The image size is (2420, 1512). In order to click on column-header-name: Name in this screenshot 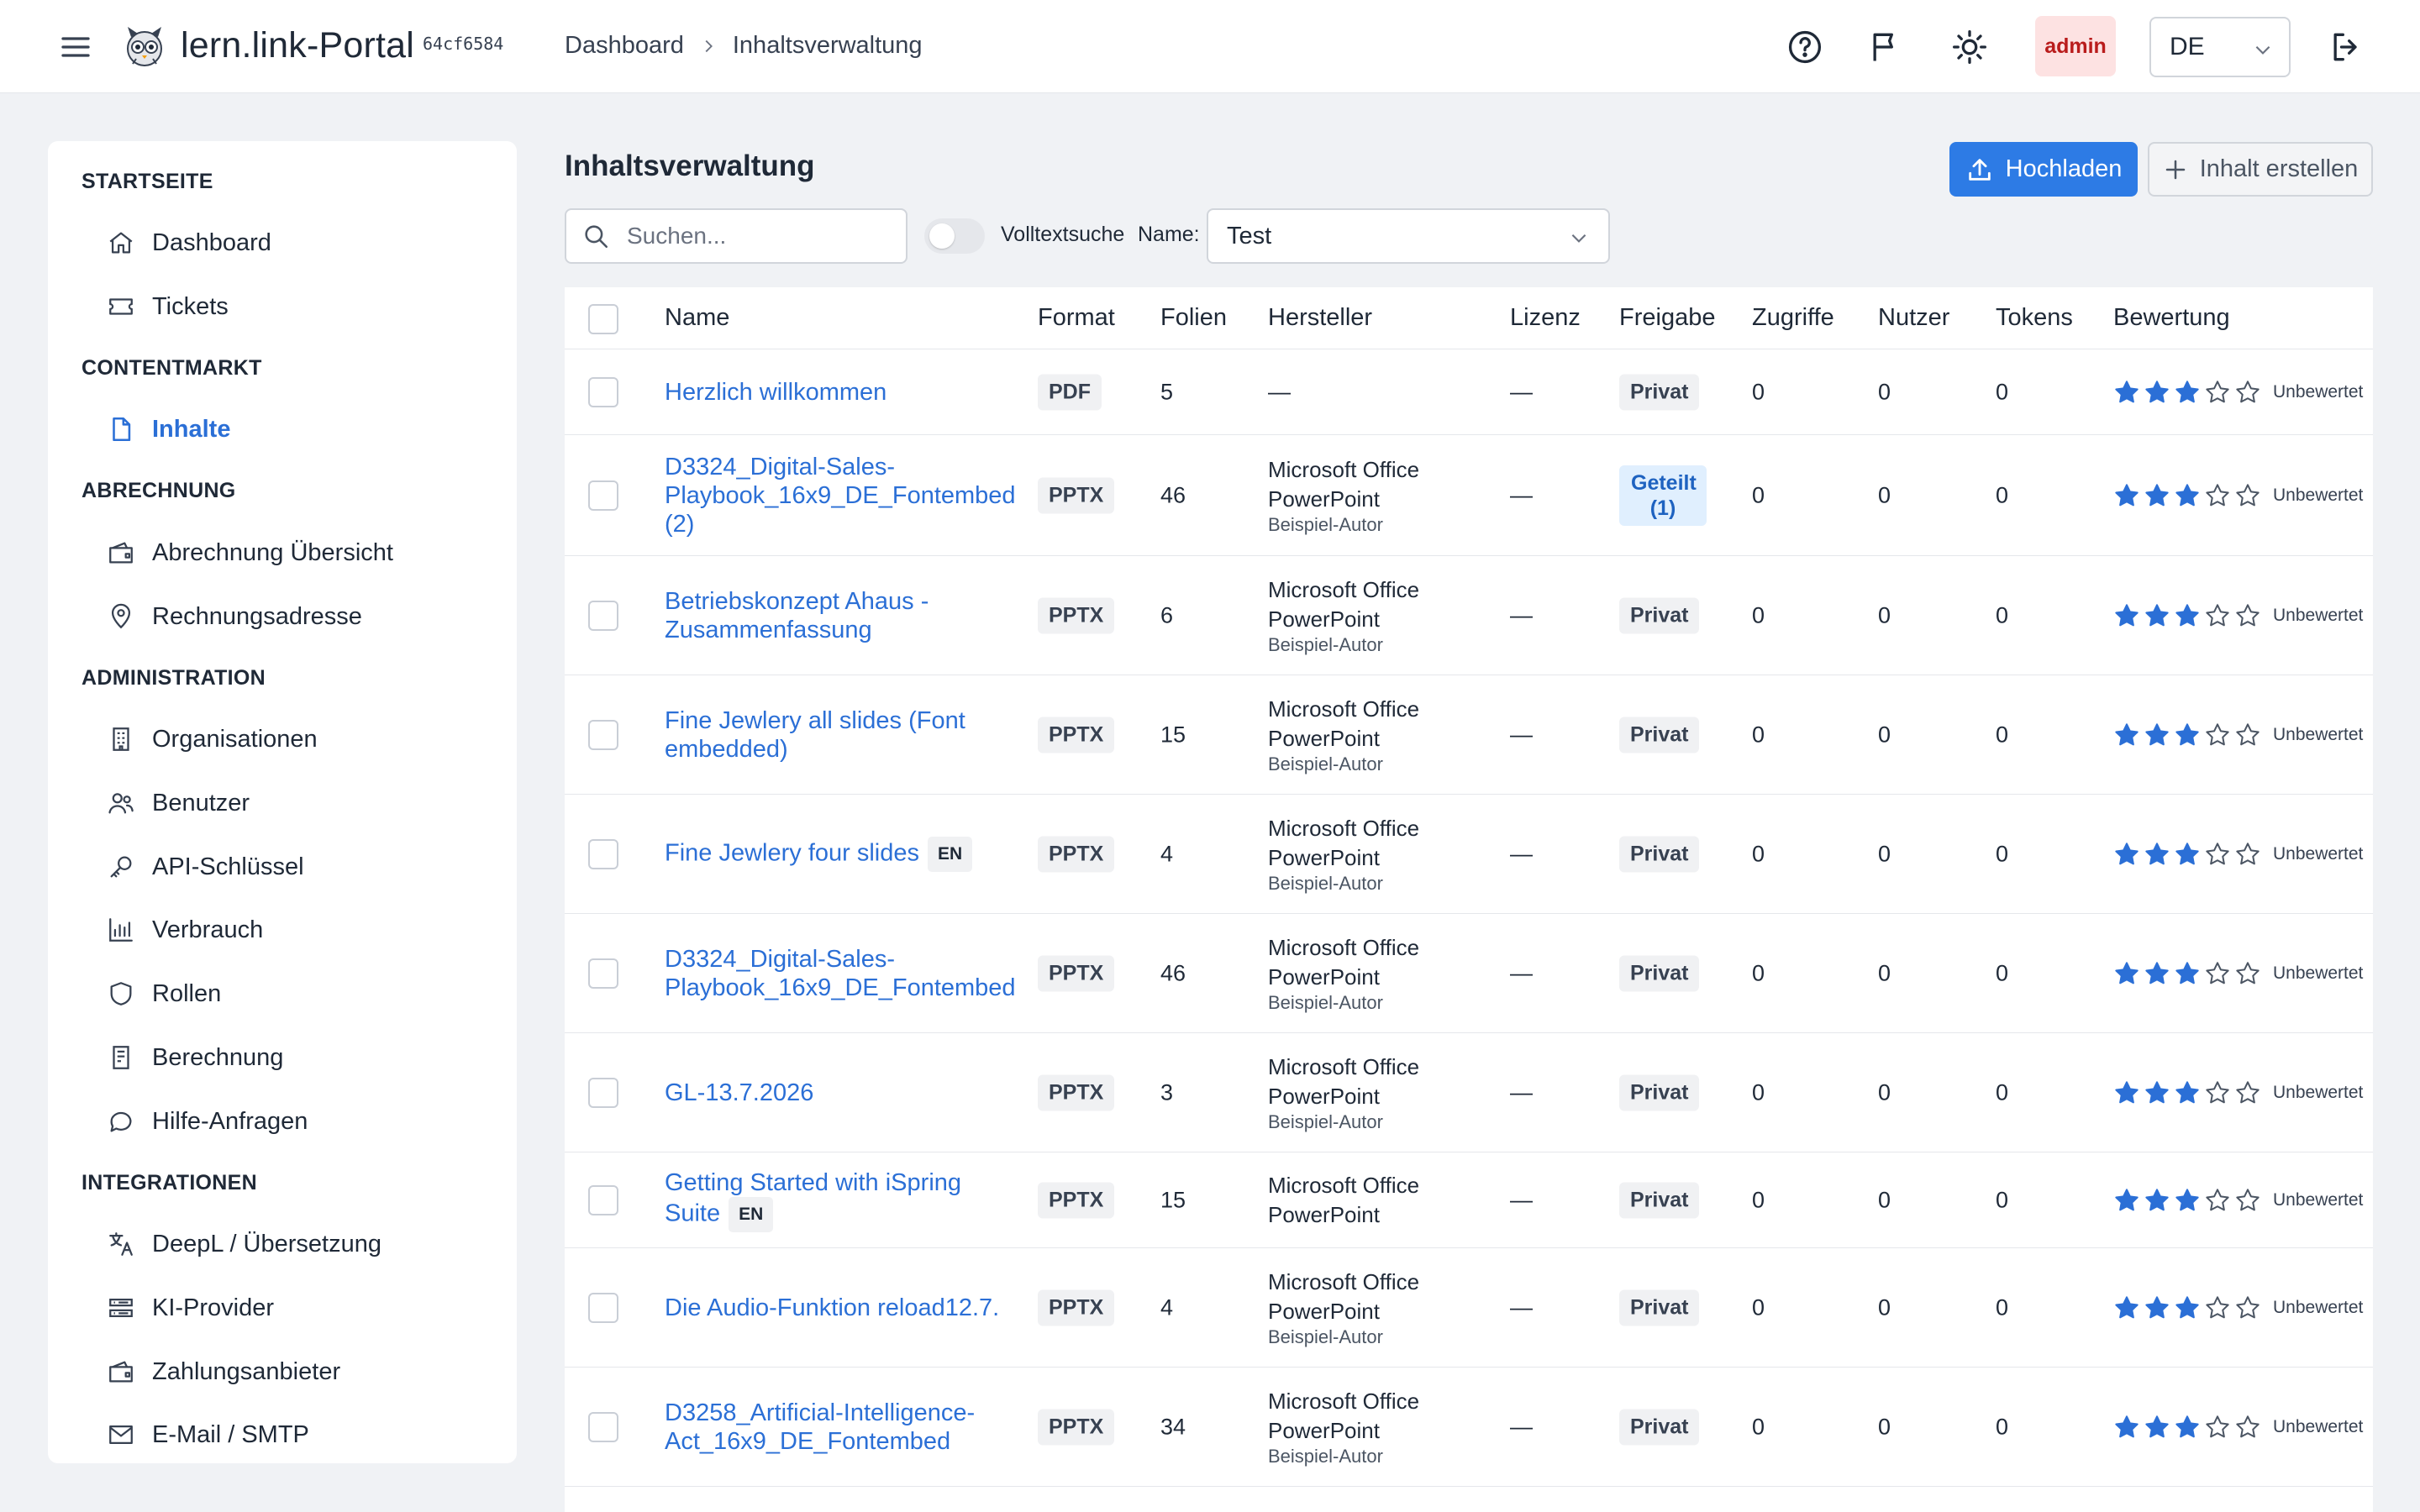, I will do `click(697, 318)`.